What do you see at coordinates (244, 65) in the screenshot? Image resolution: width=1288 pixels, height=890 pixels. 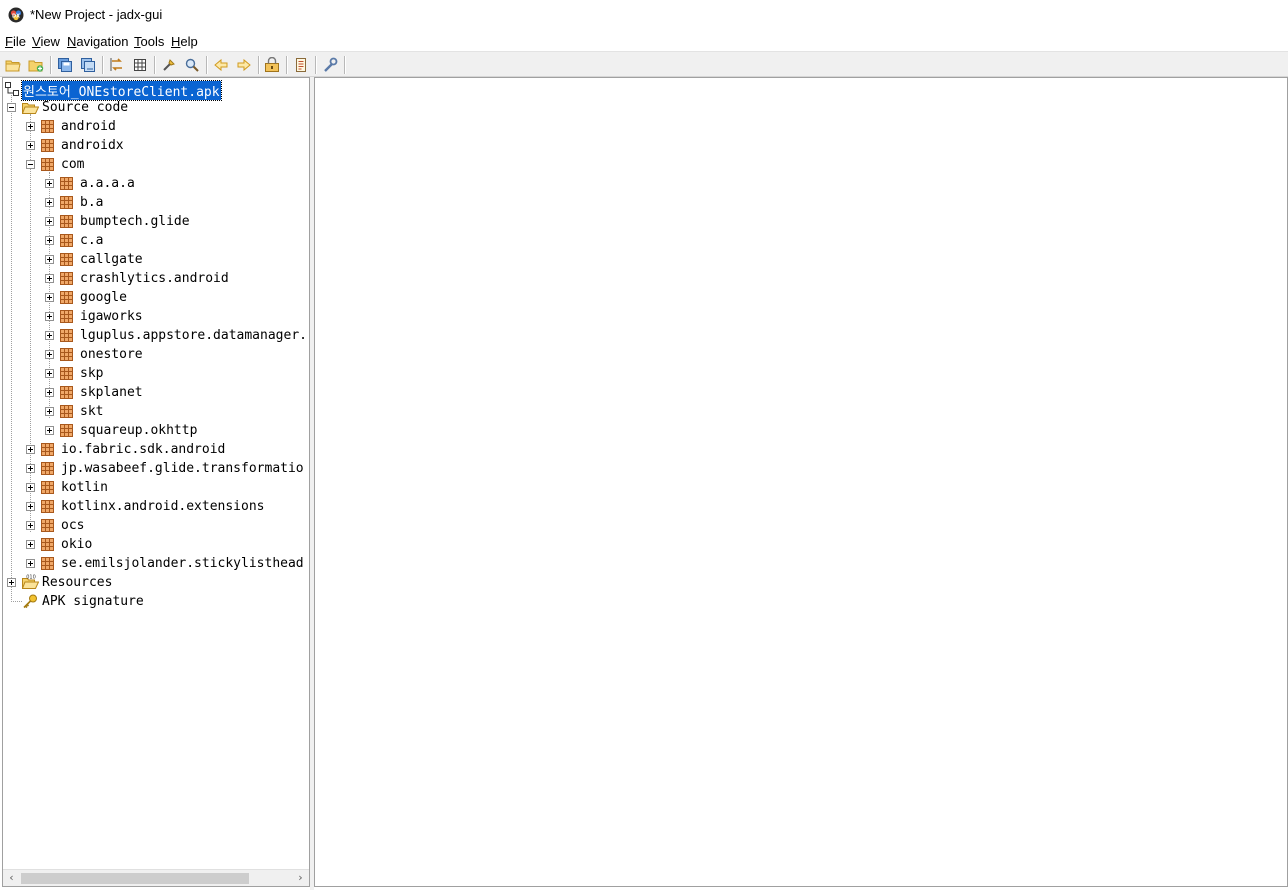 I see `forward-button` at bounding box center [244, 65].